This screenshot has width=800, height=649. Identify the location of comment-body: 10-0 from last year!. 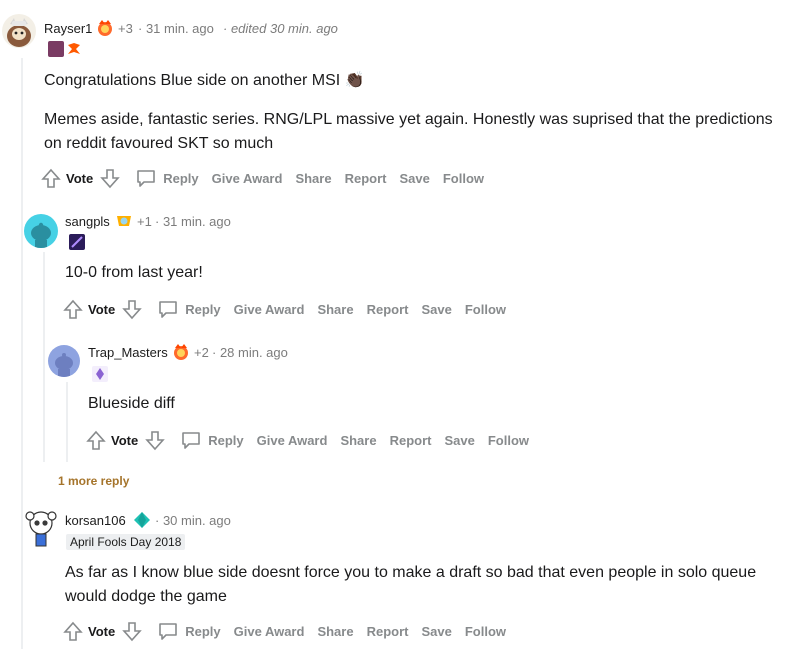
(134, 272).